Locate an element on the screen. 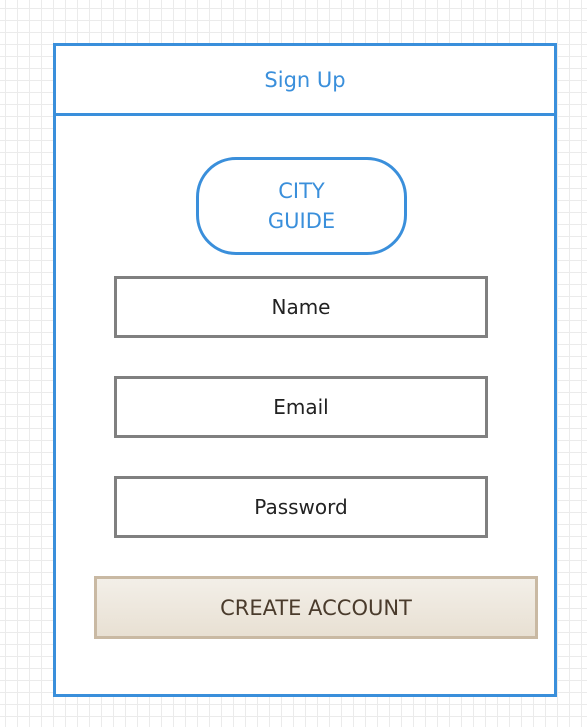  email-field: Email is located at coordinates (301, 407).